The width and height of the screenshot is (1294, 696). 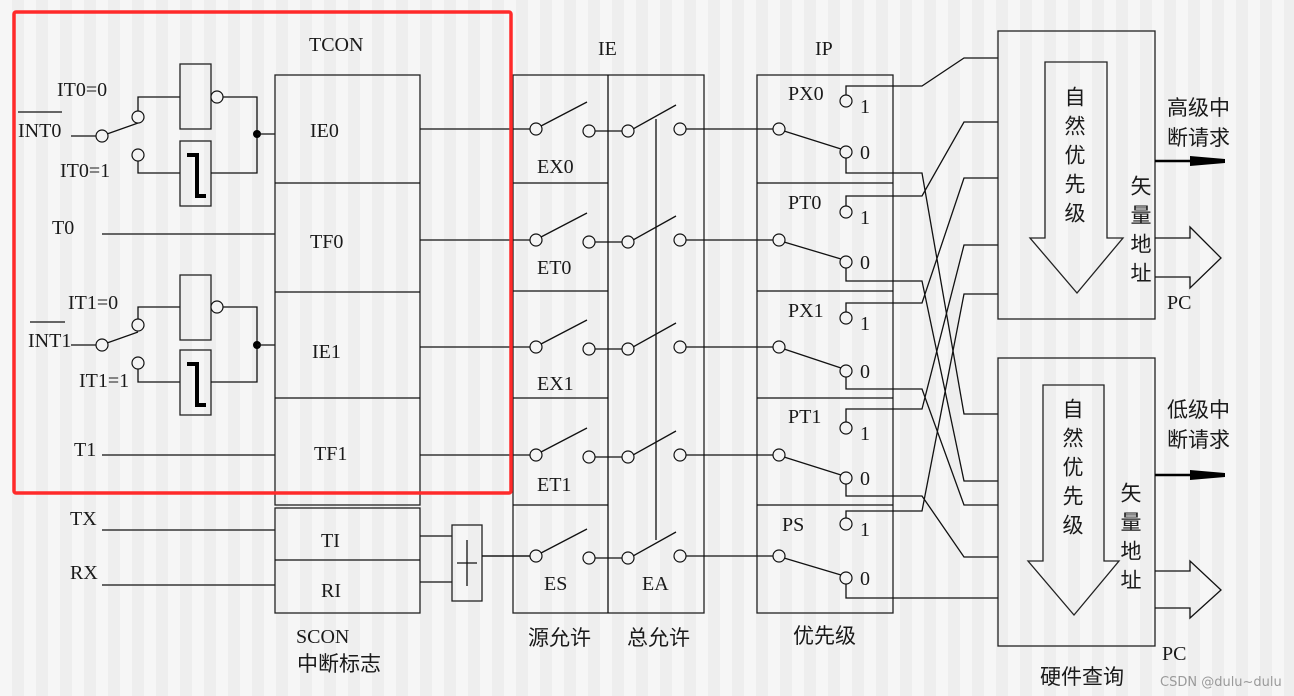 What do you see at coordinates (330, 454) in the screenshot?
I see `tcon-flag-tf1: TF1` at bounding box center [330, 454].